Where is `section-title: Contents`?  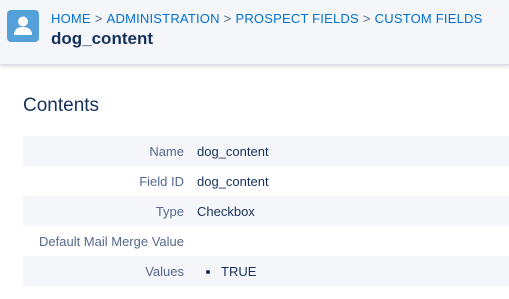 section-title: Contents is located at coordinates (61, 105).